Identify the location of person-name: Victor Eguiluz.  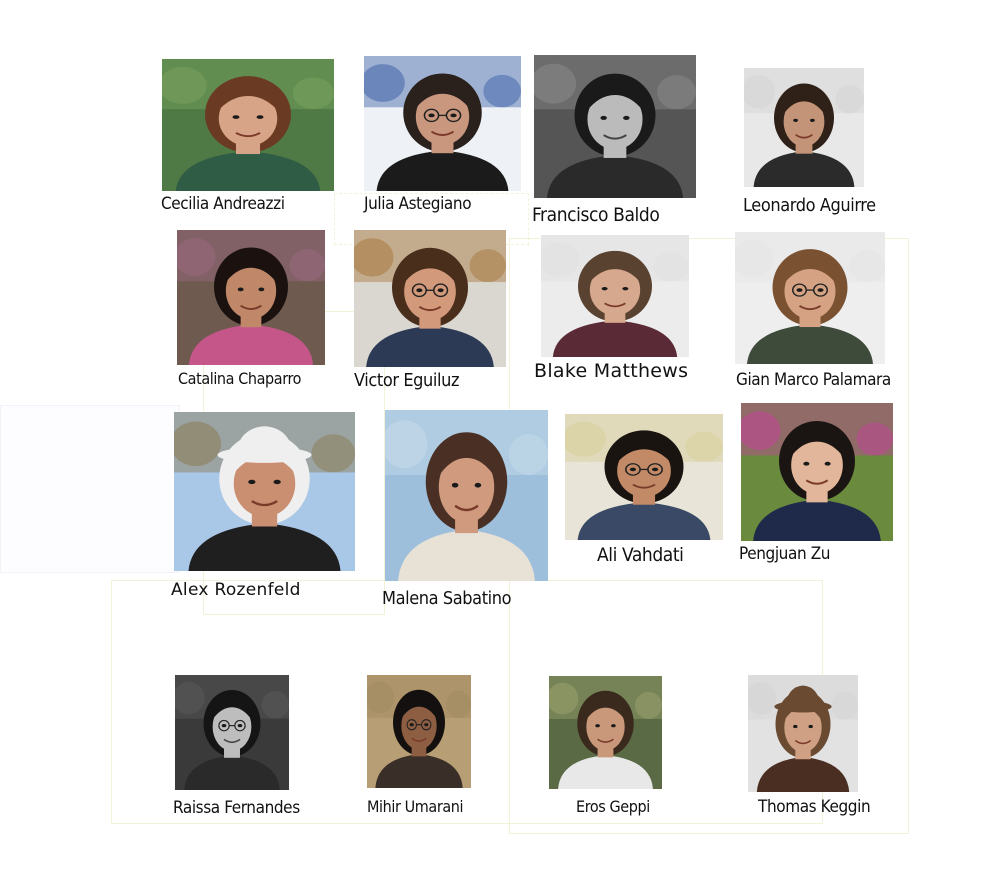
(407, 380).